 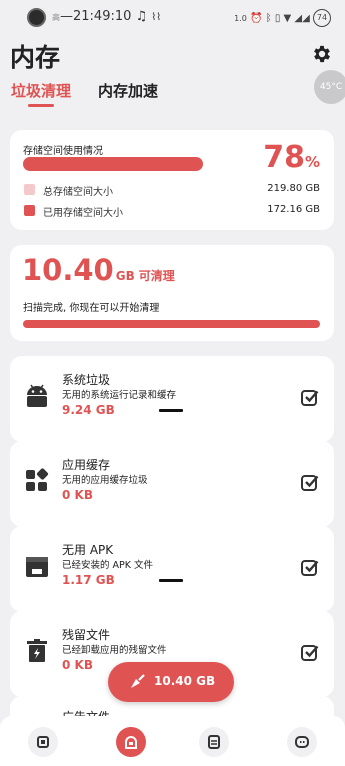 I want to click on total-storage-legend-swatch, so click(x=29, y=189).